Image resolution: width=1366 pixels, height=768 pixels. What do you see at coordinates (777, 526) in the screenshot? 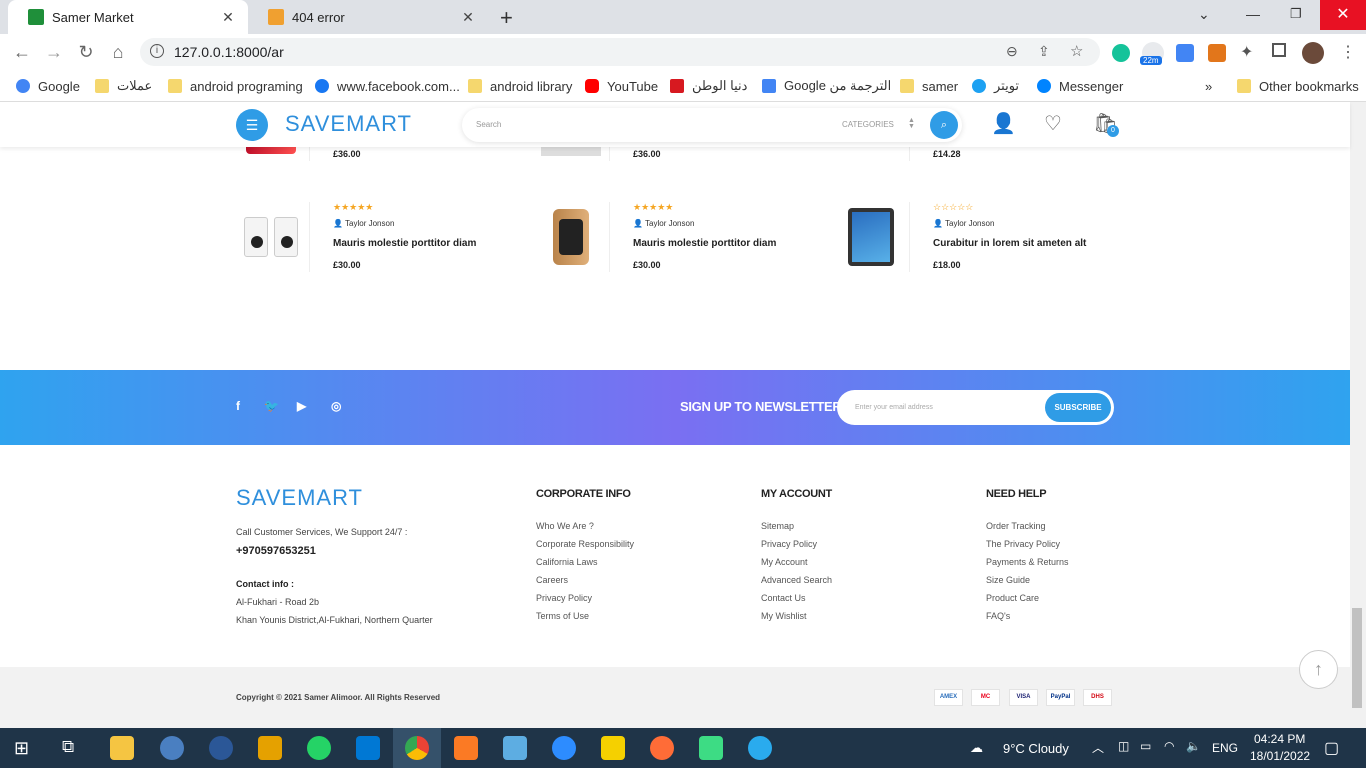
I see `footer-link: Sitemap` at bounding box center [777, 526].